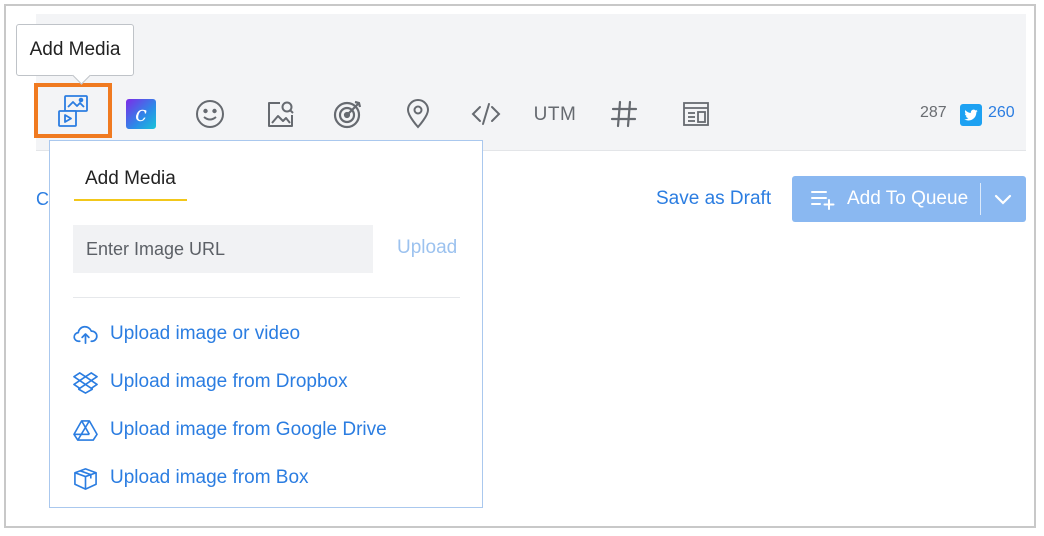 The height and width of the screenshot is (536, 1044). I want to click on target-button, so click(348, 114).